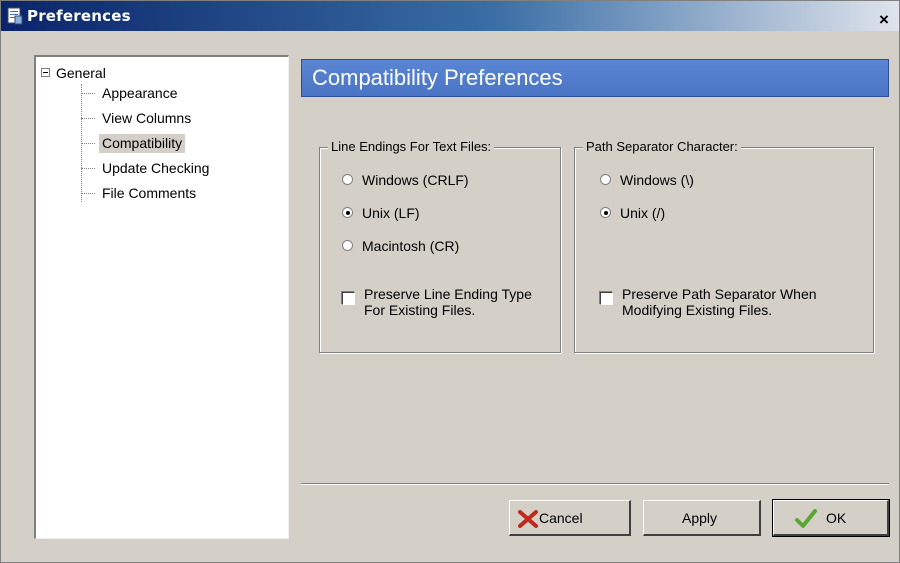 The width and height of the screenshot is (900, 563). I want to click on panel-title: Compatibility Preferences, so click(437, 77).